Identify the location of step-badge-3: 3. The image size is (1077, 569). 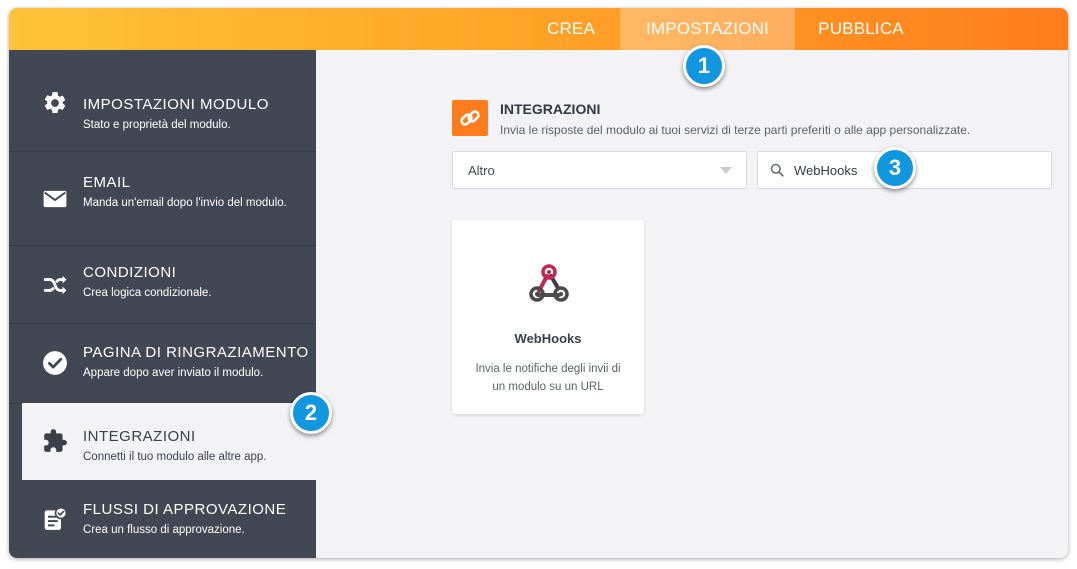
(895, 168).